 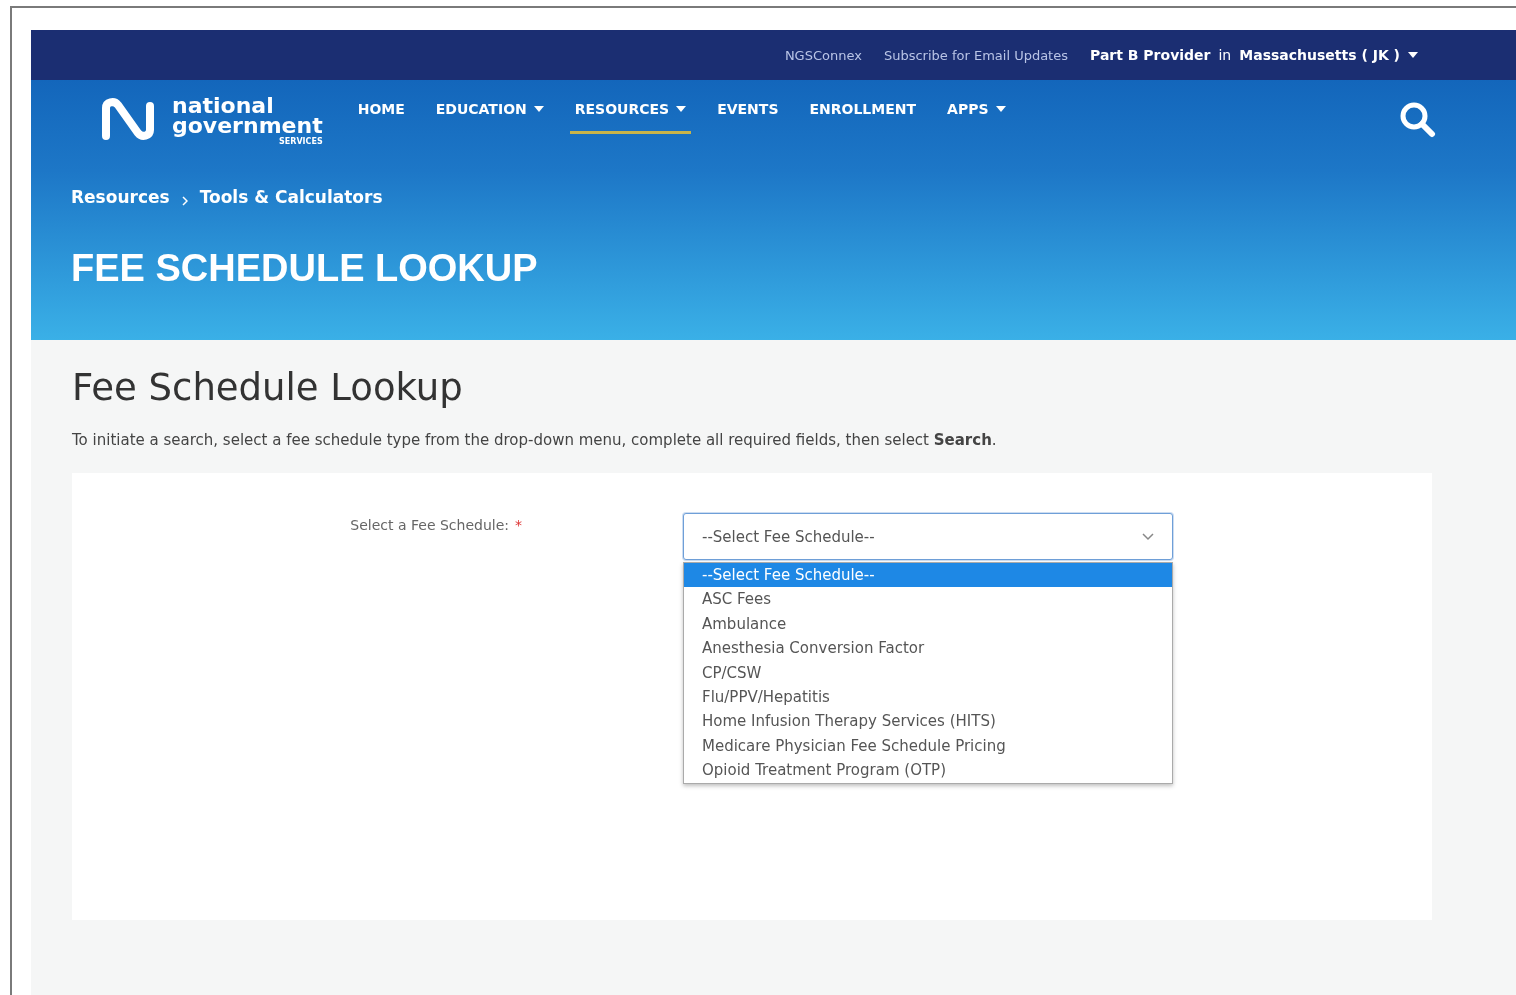 I want to click on dropdown-option: Anesthesia Conversion Factor, so click(x=928, y=648).